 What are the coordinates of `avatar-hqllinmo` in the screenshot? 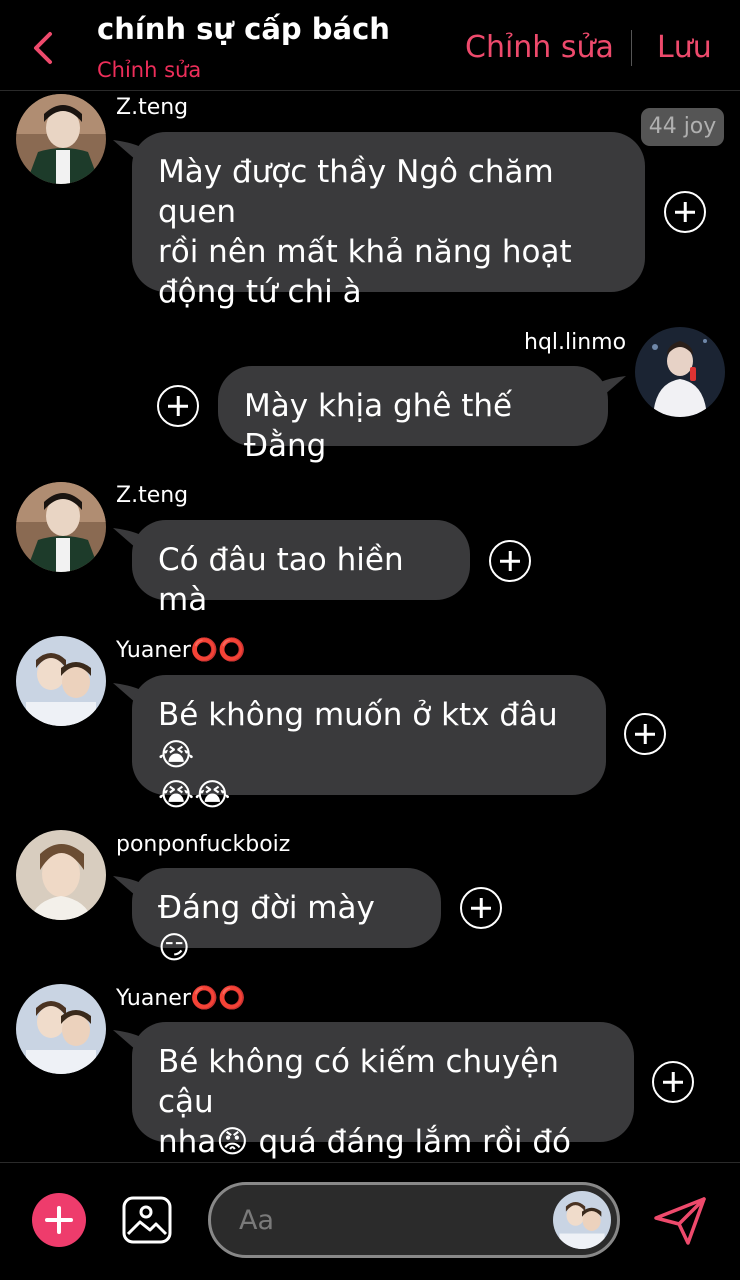 It's located at (680, 372).